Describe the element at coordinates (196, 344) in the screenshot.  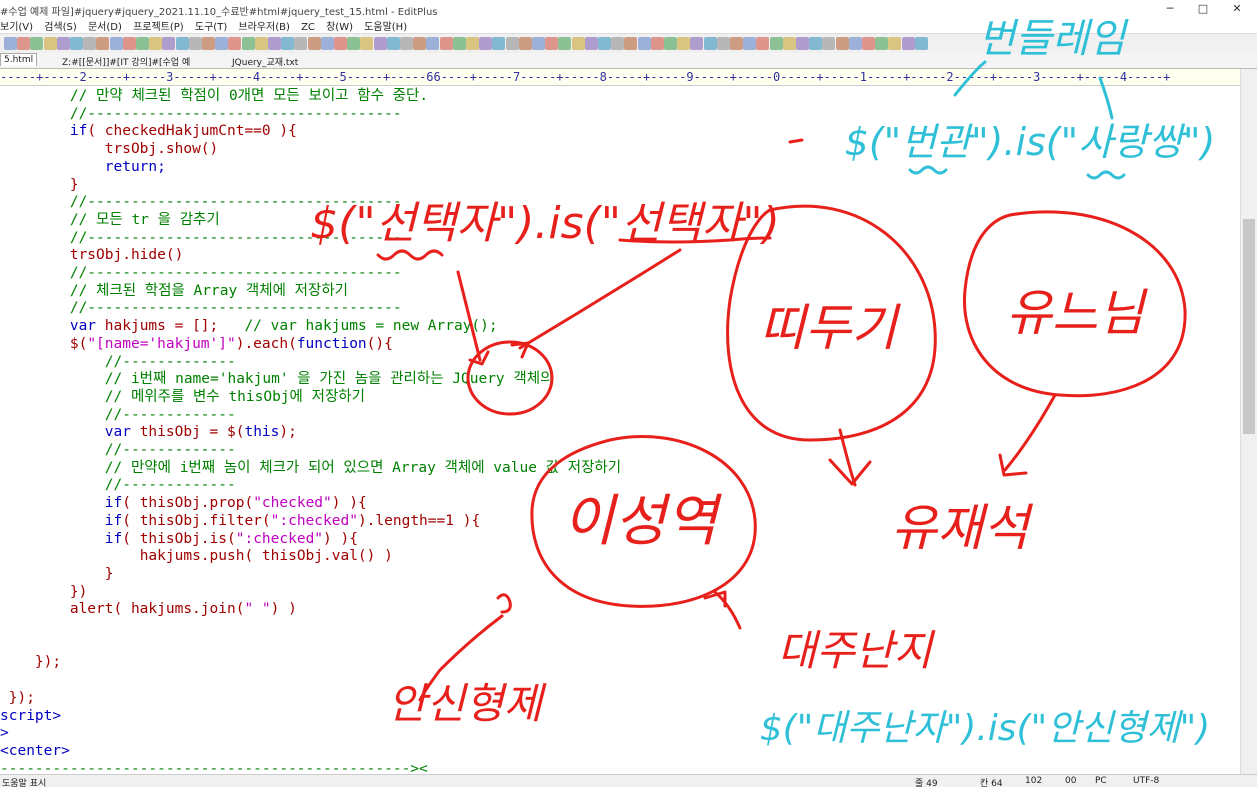
I see `code-line: $("[name='hakjum']").each(function(){` at that location.